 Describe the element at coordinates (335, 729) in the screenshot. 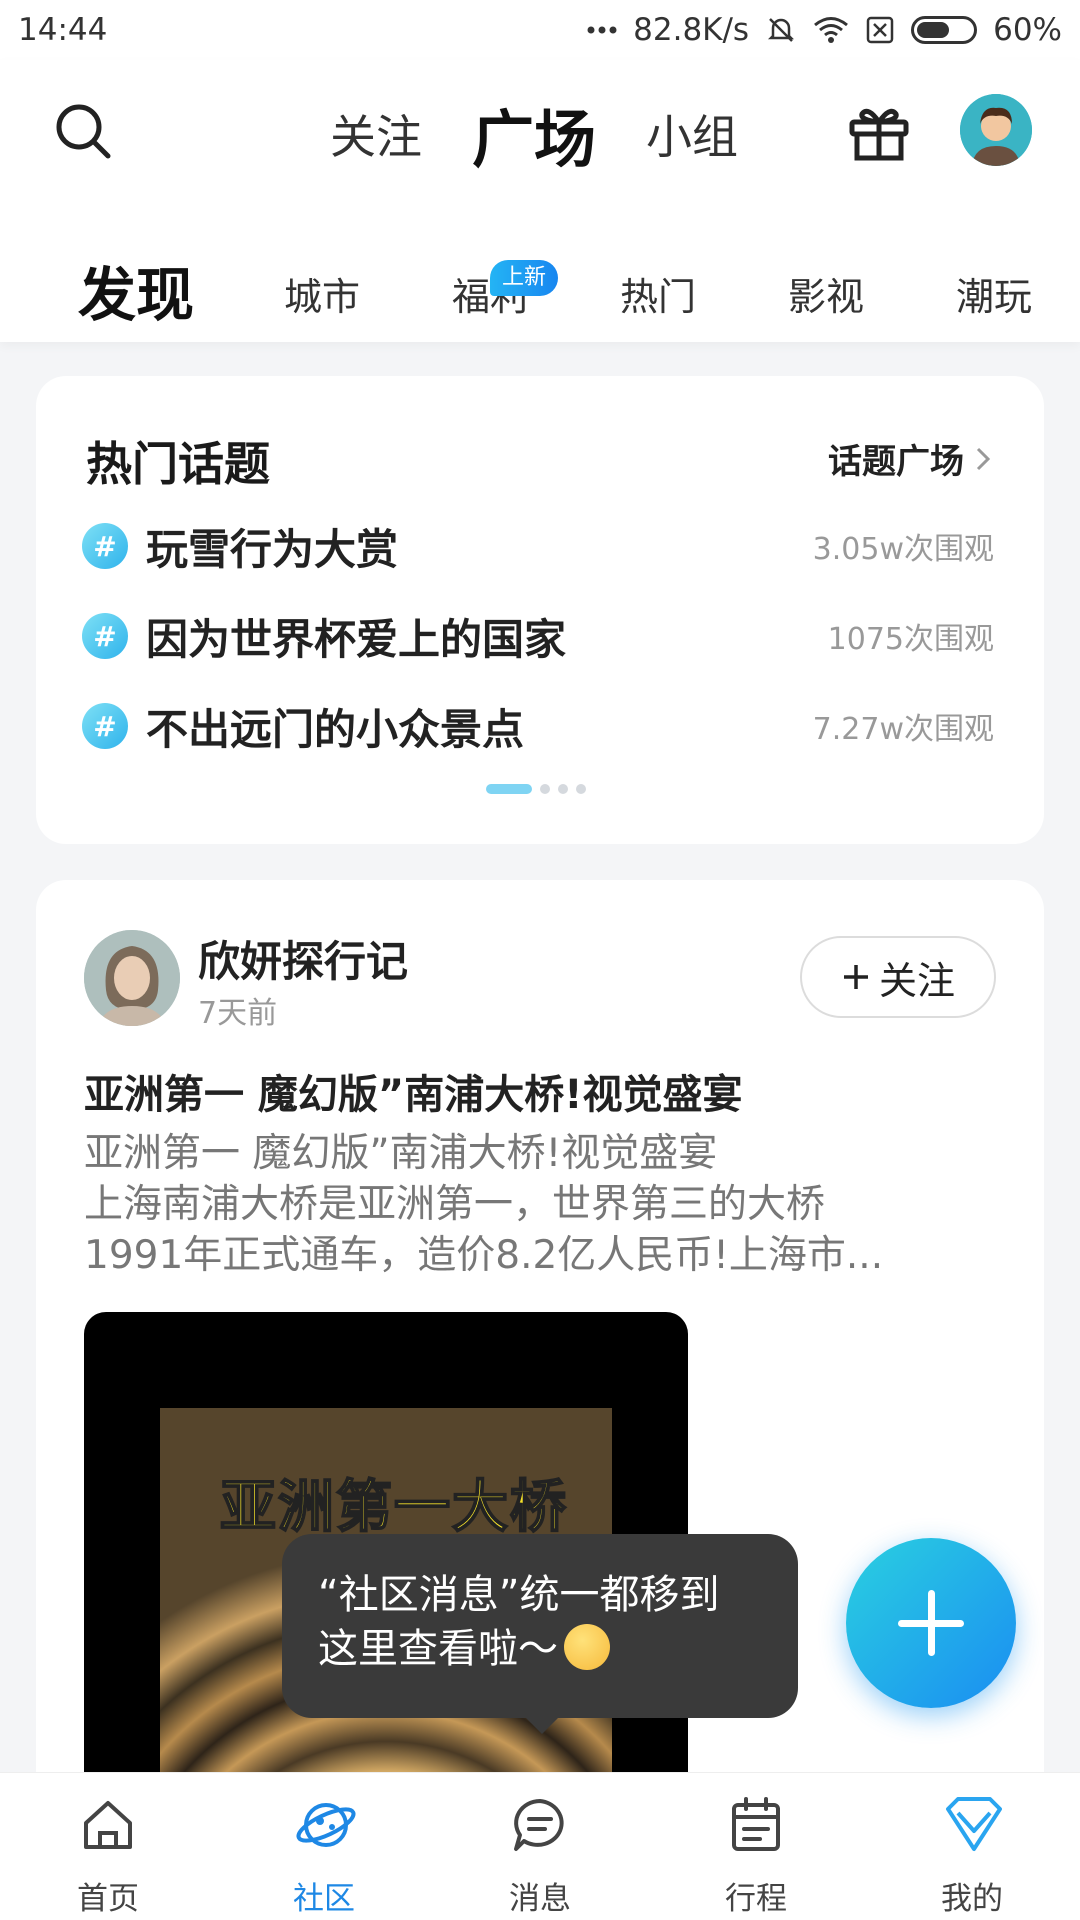

I see `topic-title: 不出远门的小众景点` at that location.